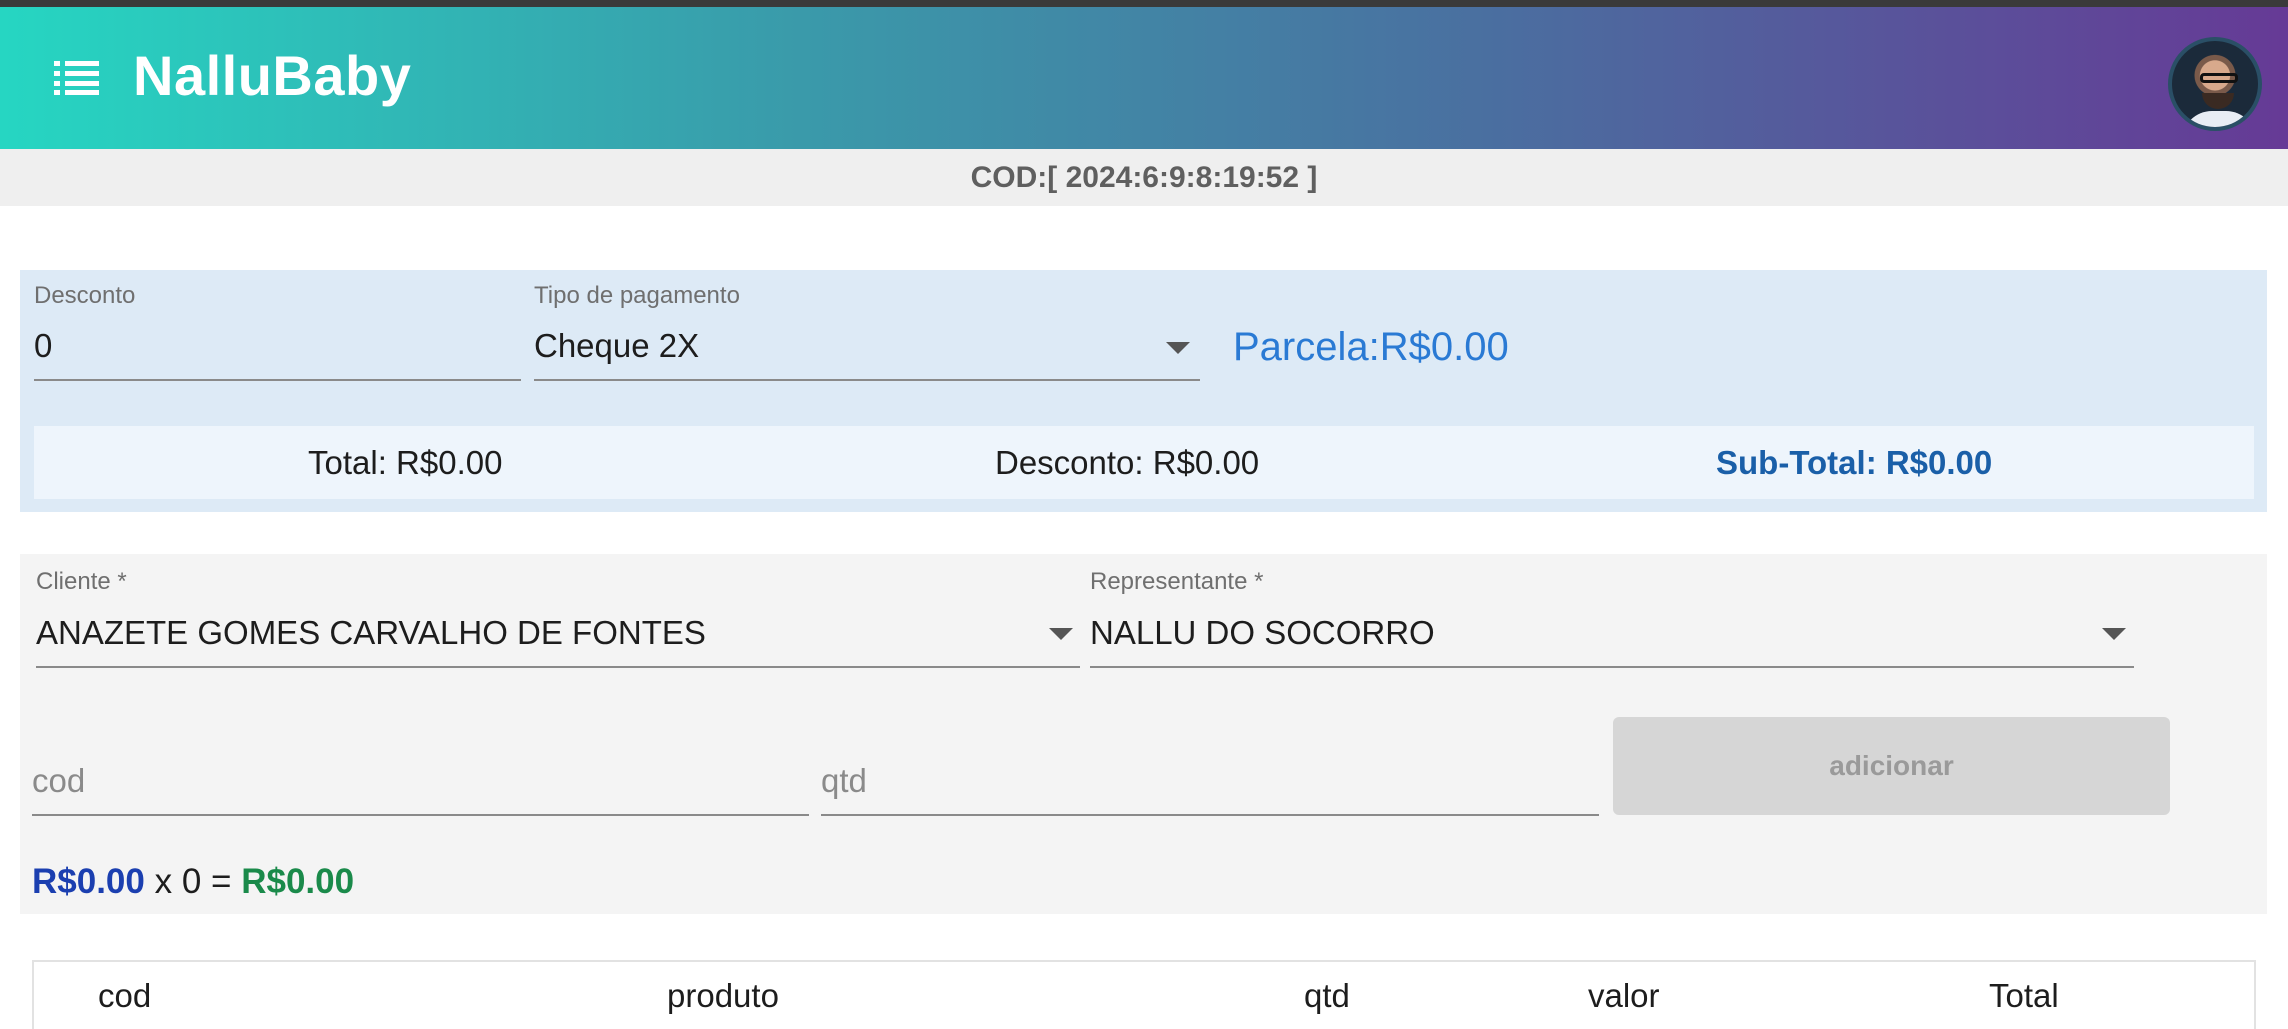  Describe the element at coordinates (1624, 996) in the screenshot. I see `column-header-valor: valor` at that location.